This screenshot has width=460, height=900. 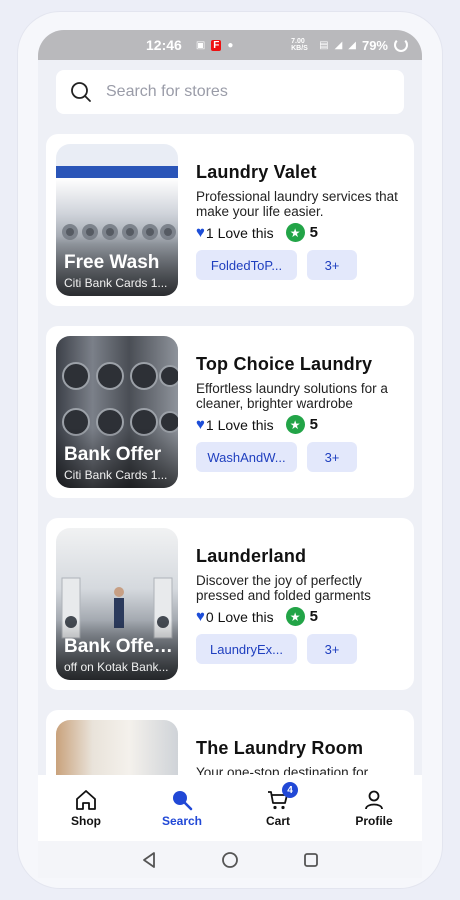 What do you see at coordinates (278, 805) in the screenshot?
I see `nav-cart: 4 Cart` at bounding box center [278, 805].